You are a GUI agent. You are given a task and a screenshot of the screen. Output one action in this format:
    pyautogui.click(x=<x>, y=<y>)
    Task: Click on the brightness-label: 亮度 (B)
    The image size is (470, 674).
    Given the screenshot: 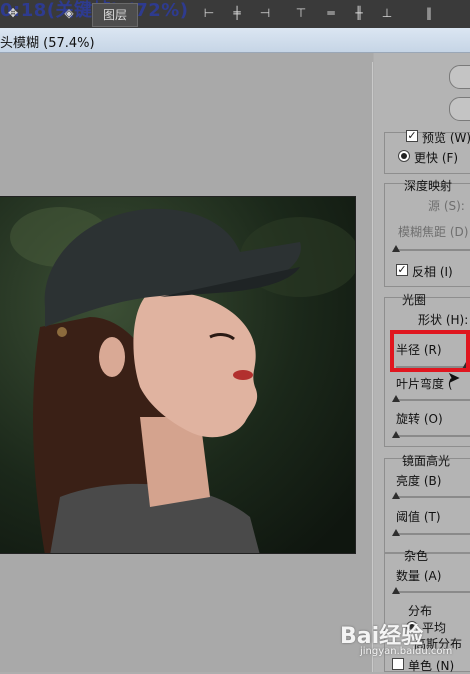 What is the action you would take?
    pyautogui.click(x=419, y=481)
    